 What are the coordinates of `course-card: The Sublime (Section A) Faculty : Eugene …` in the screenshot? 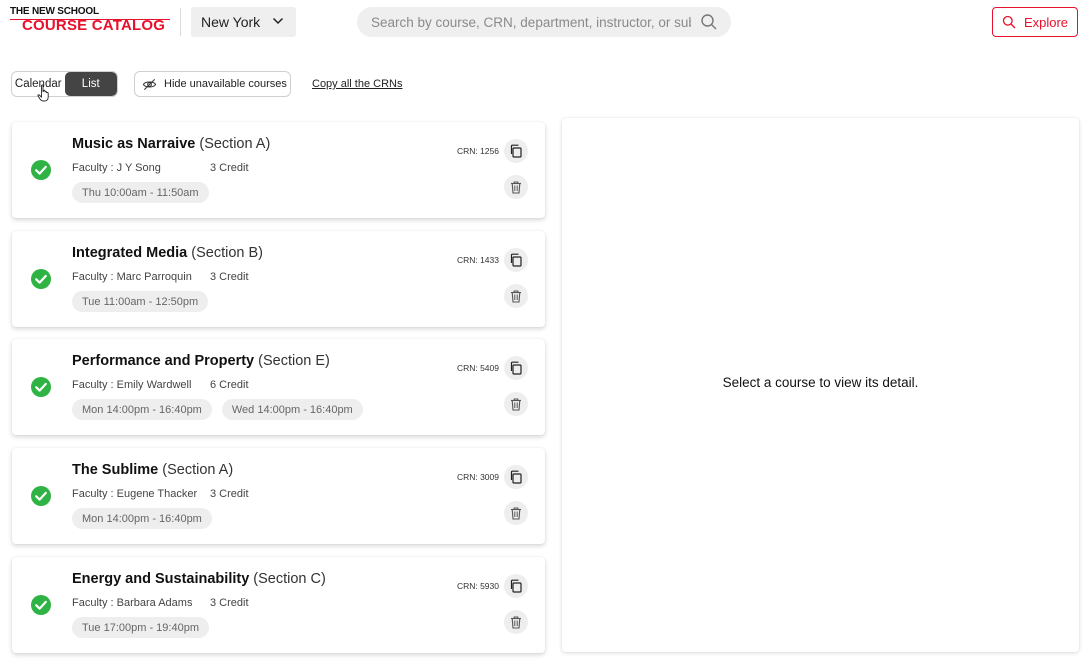 It's located at (278, 496).